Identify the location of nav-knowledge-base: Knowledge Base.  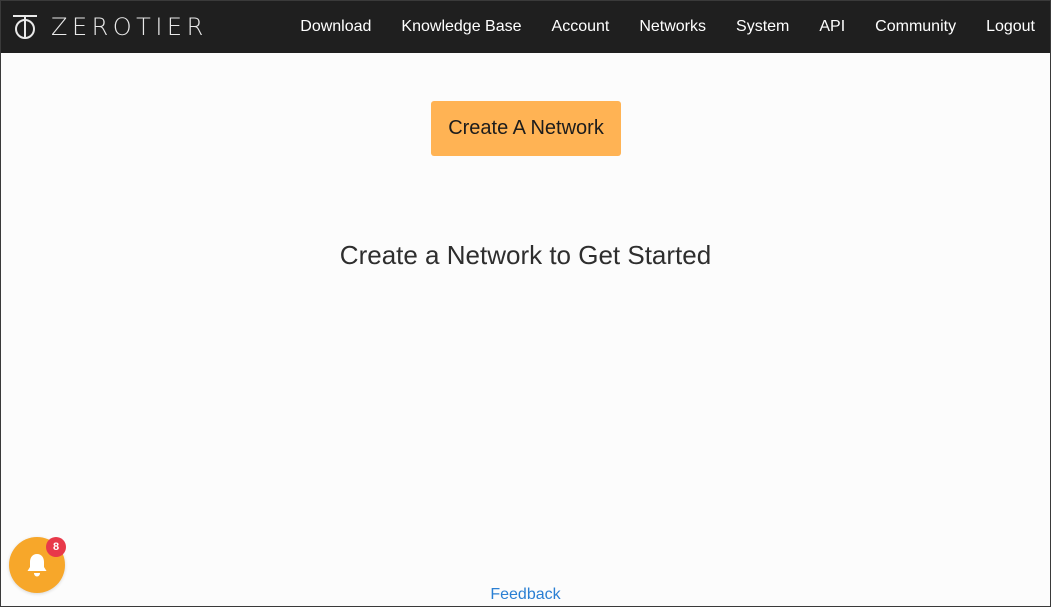
(461, 27).